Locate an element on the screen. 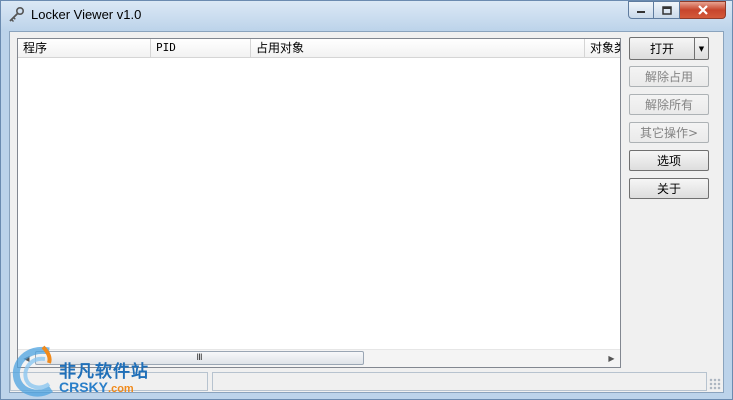  window-title: Locker Viewer v1.0 is located at coordinates (86, 14).